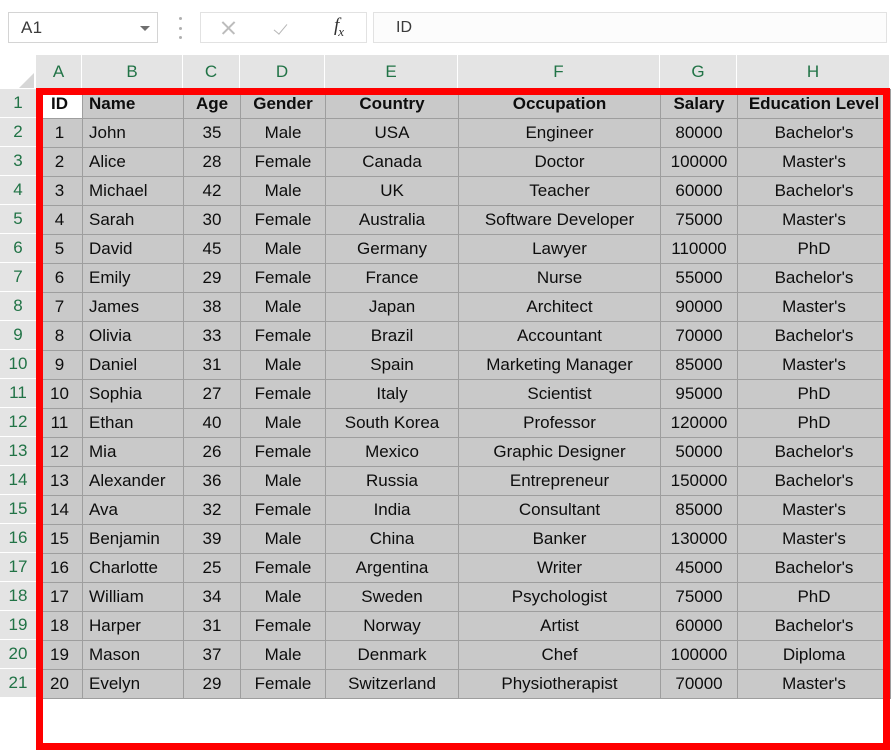 The height and width of the screenshot is (750, 895). I want to click on row-header-1: 1, so click(18, 103).